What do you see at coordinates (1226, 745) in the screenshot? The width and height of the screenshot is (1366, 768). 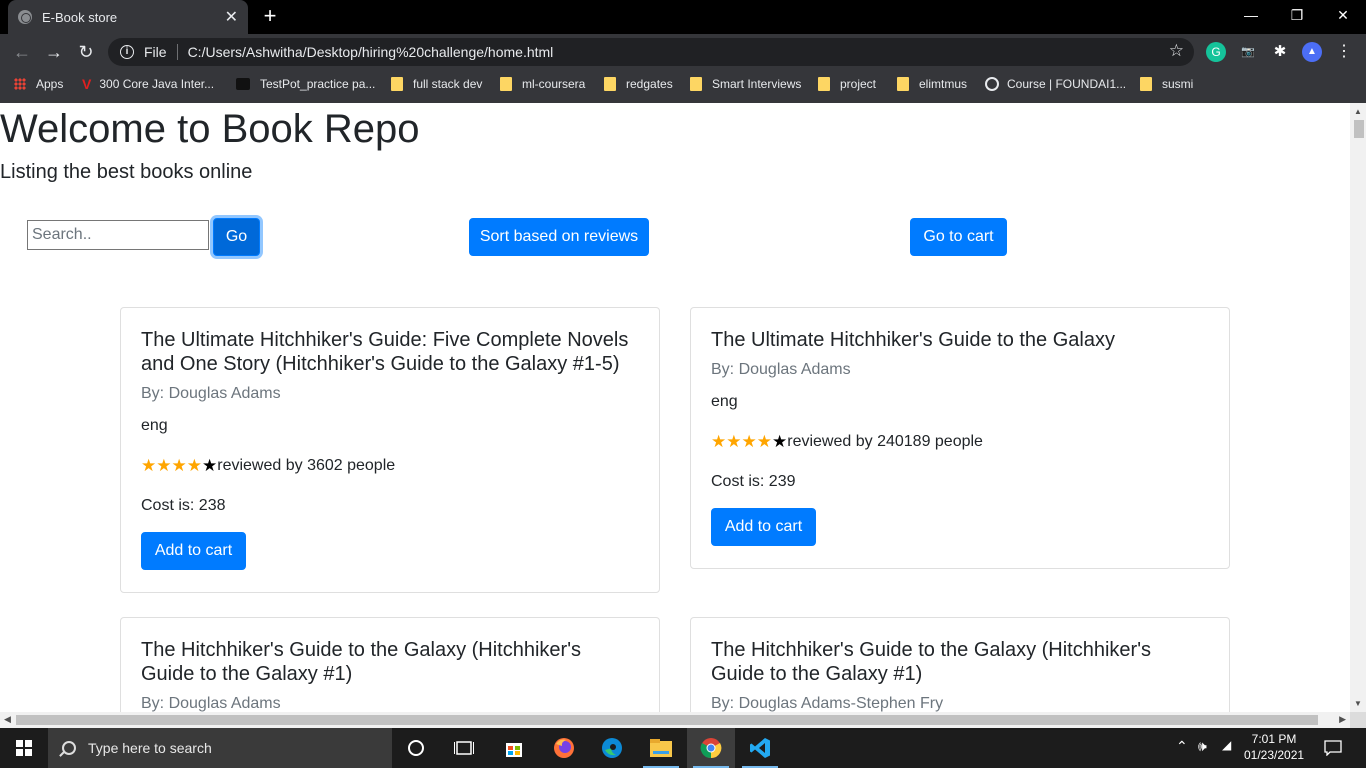 I see `network-icon: ◢` at bounding box center [1226, 745].